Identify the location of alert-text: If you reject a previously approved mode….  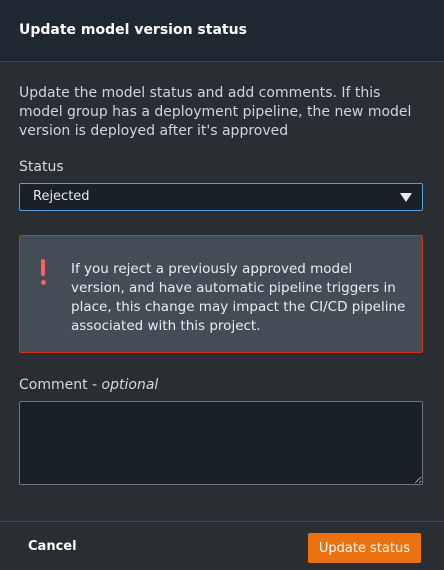
(238, 297).